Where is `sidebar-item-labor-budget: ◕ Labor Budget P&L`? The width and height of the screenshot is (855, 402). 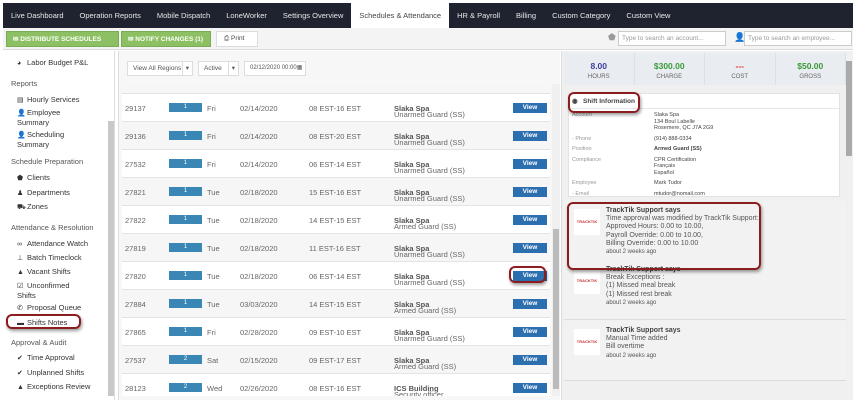 sidebar-item-labor-budget: ◕ Labor Budget P&L is located at coordinates (61, 63).